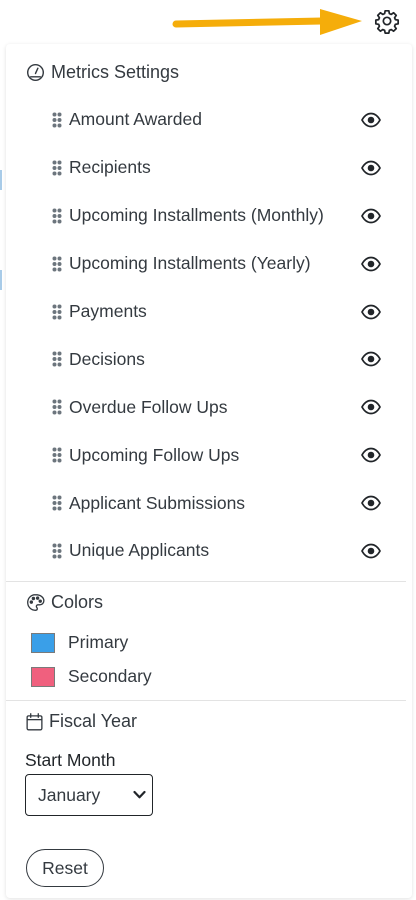  What do you see at coordinates (139, 794) in the screenshot?
I see `chevron-down-icon` at bounding box center [139, 794].